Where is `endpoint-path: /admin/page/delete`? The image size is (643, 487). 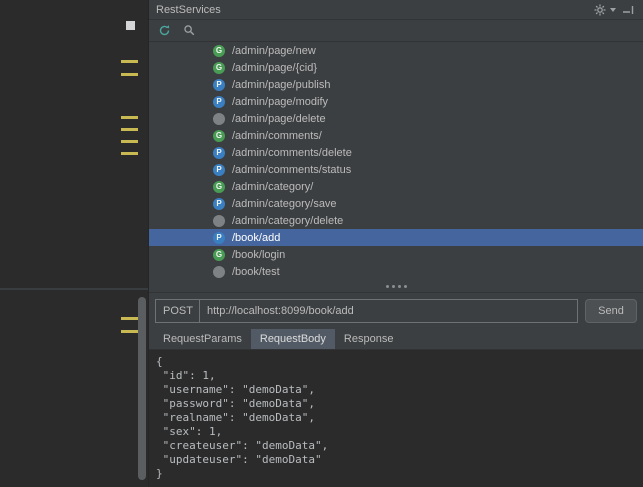 endpoint-path: /admin/page/delete is located at coordinates (279, 118).